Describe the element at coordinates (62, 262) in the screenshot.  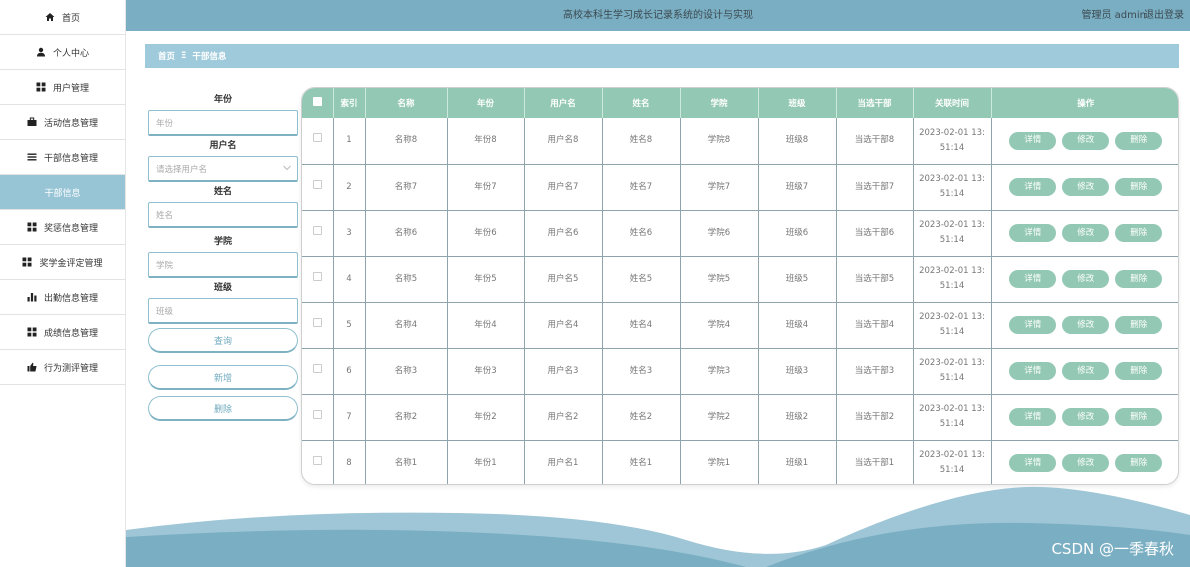
I see `sidebar-item-scholarship: 奖学金评定管理` at that location.